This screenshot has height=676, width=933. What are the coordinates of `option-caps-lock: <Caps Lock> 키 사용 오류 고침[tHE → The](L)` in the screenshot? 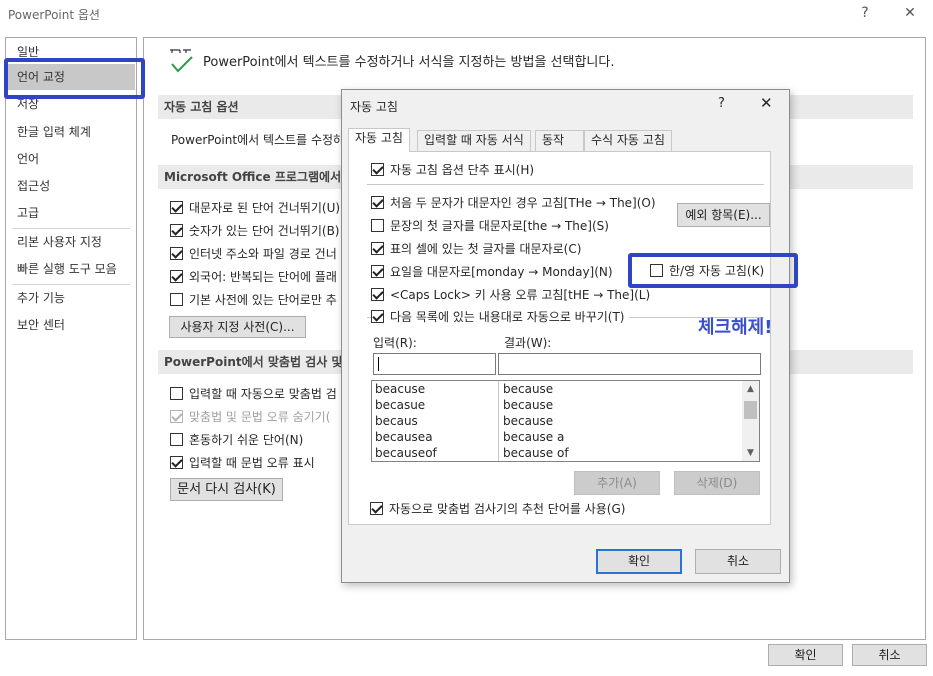 It's located at (510, 295).